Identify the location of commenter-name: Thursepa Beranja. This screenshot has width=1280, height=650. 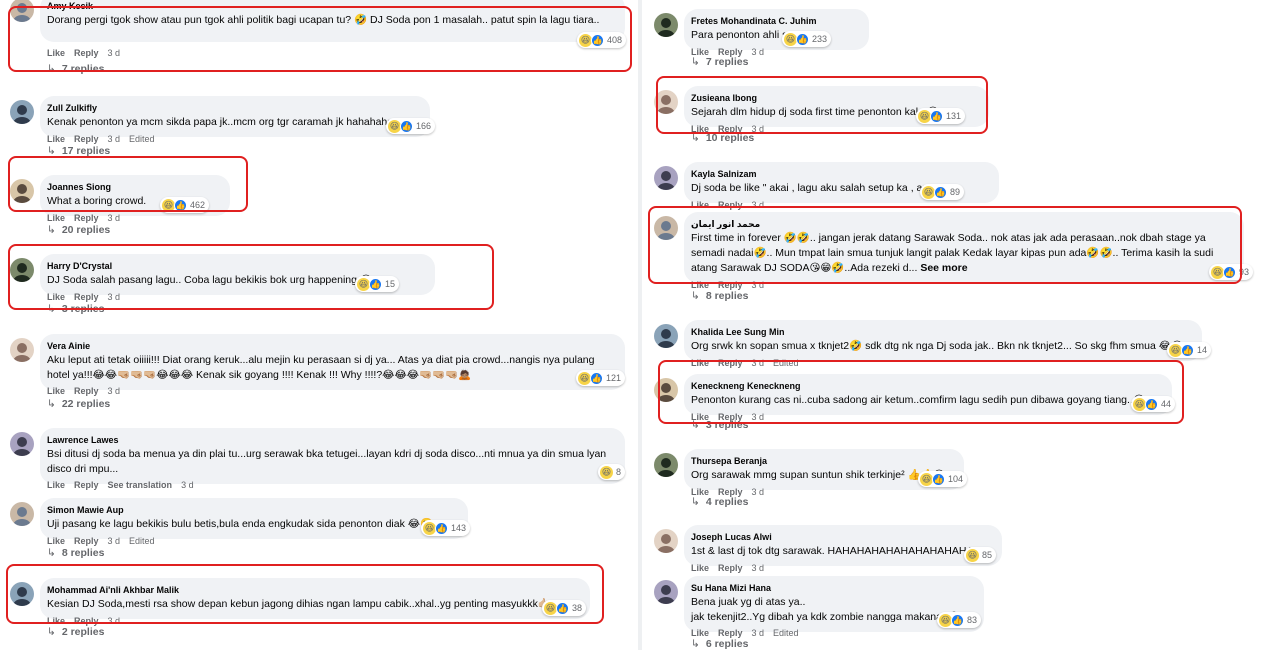
(822, 461).